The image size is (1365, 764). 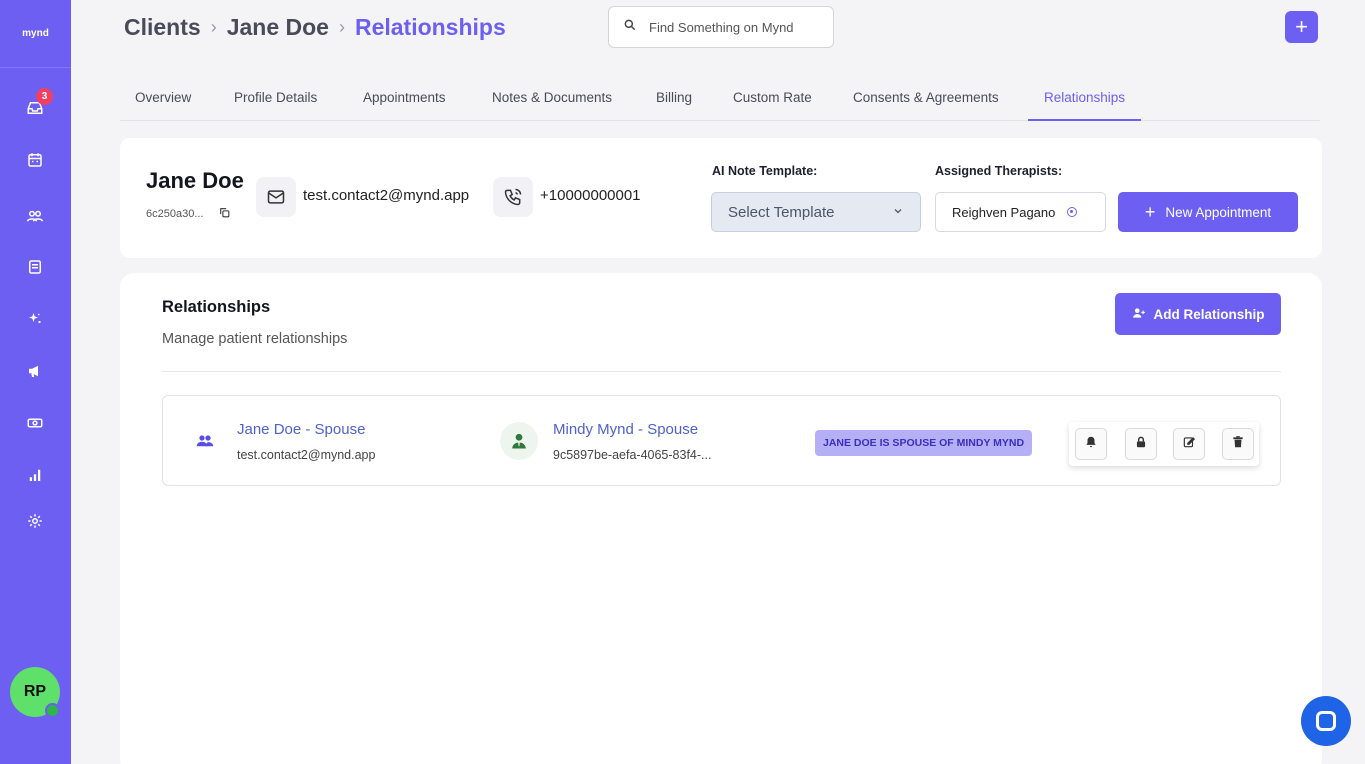 I want to click on settings-icon, so click(x=35, y=521).